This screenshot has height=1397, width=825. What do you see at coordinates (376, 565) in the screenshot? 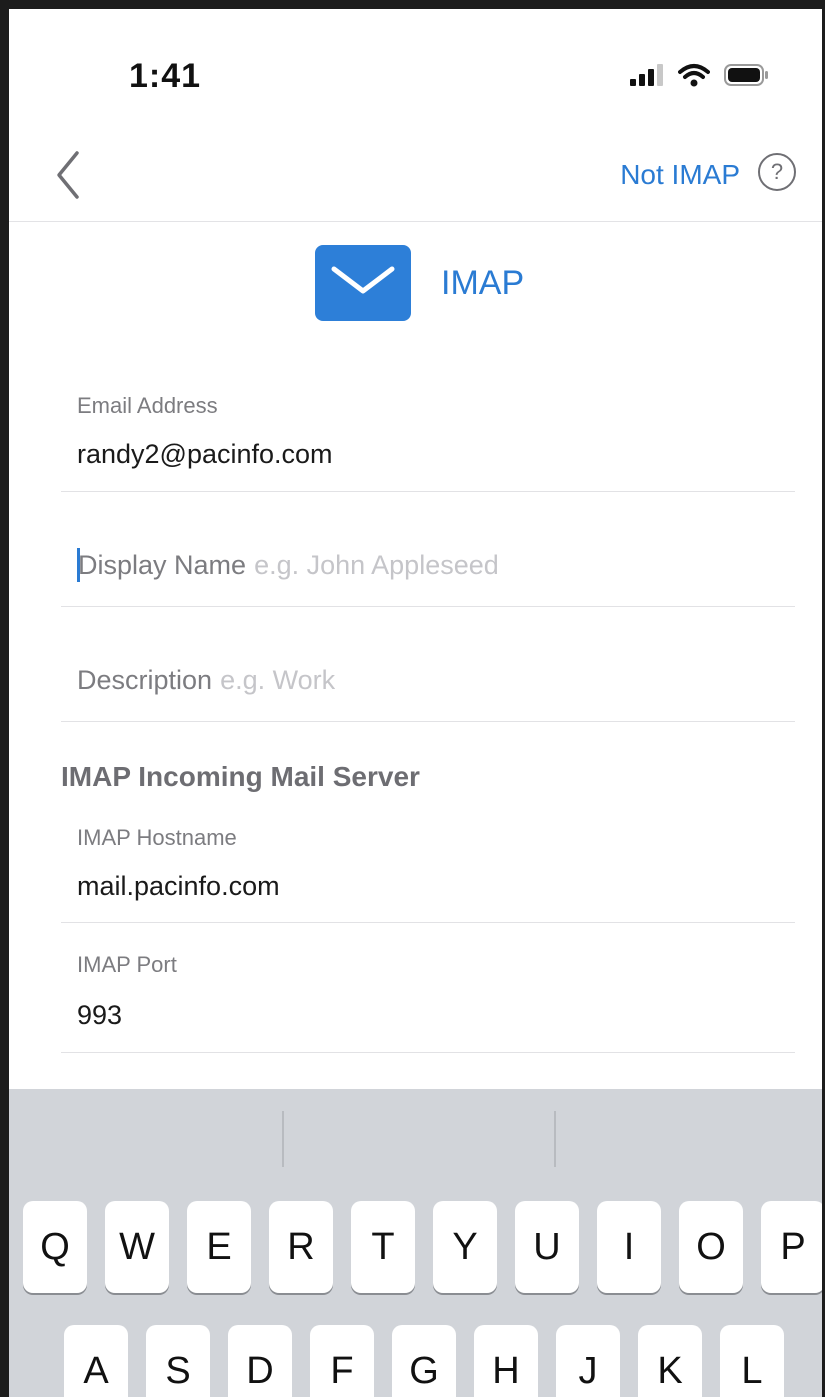
I see `display-name-placeholder: e.g. John Appleseed` at bounding box center [376, 565].